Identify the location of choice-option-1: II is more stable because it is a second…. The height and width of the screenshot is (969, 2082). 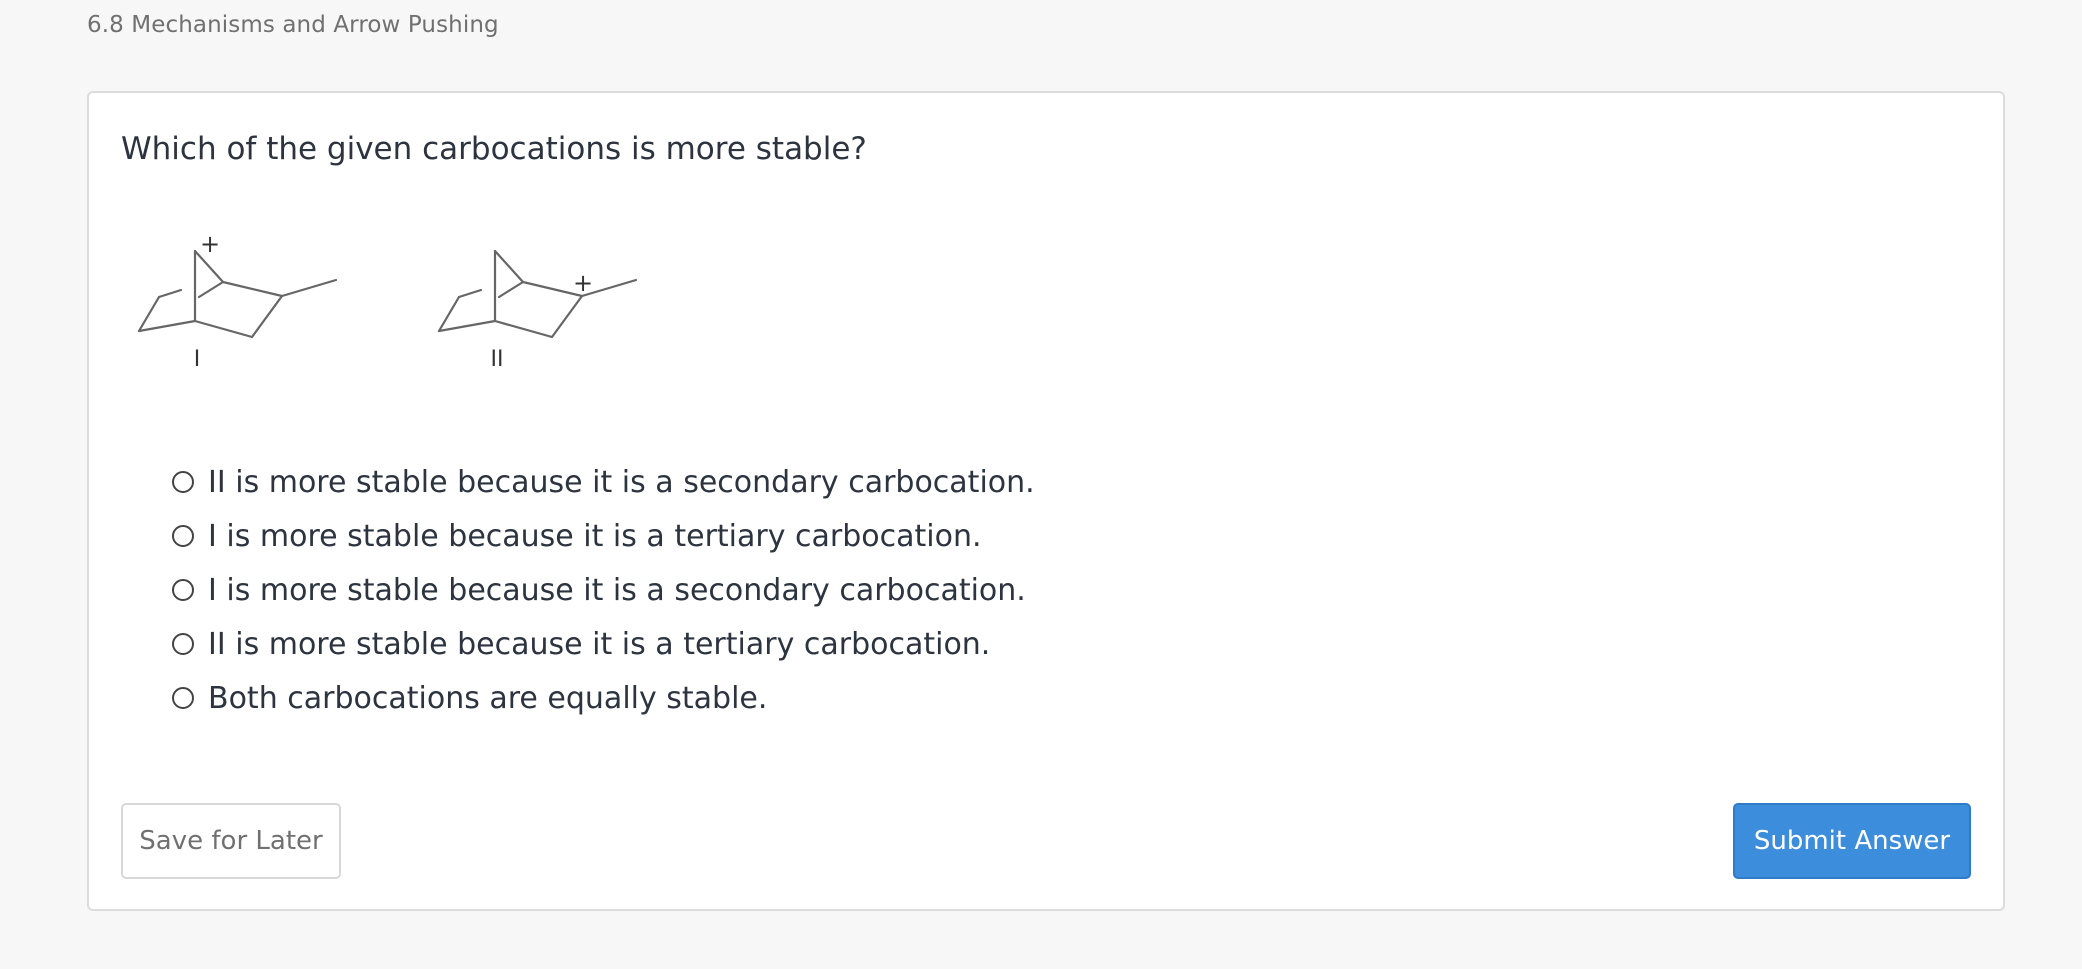
(603, 482).